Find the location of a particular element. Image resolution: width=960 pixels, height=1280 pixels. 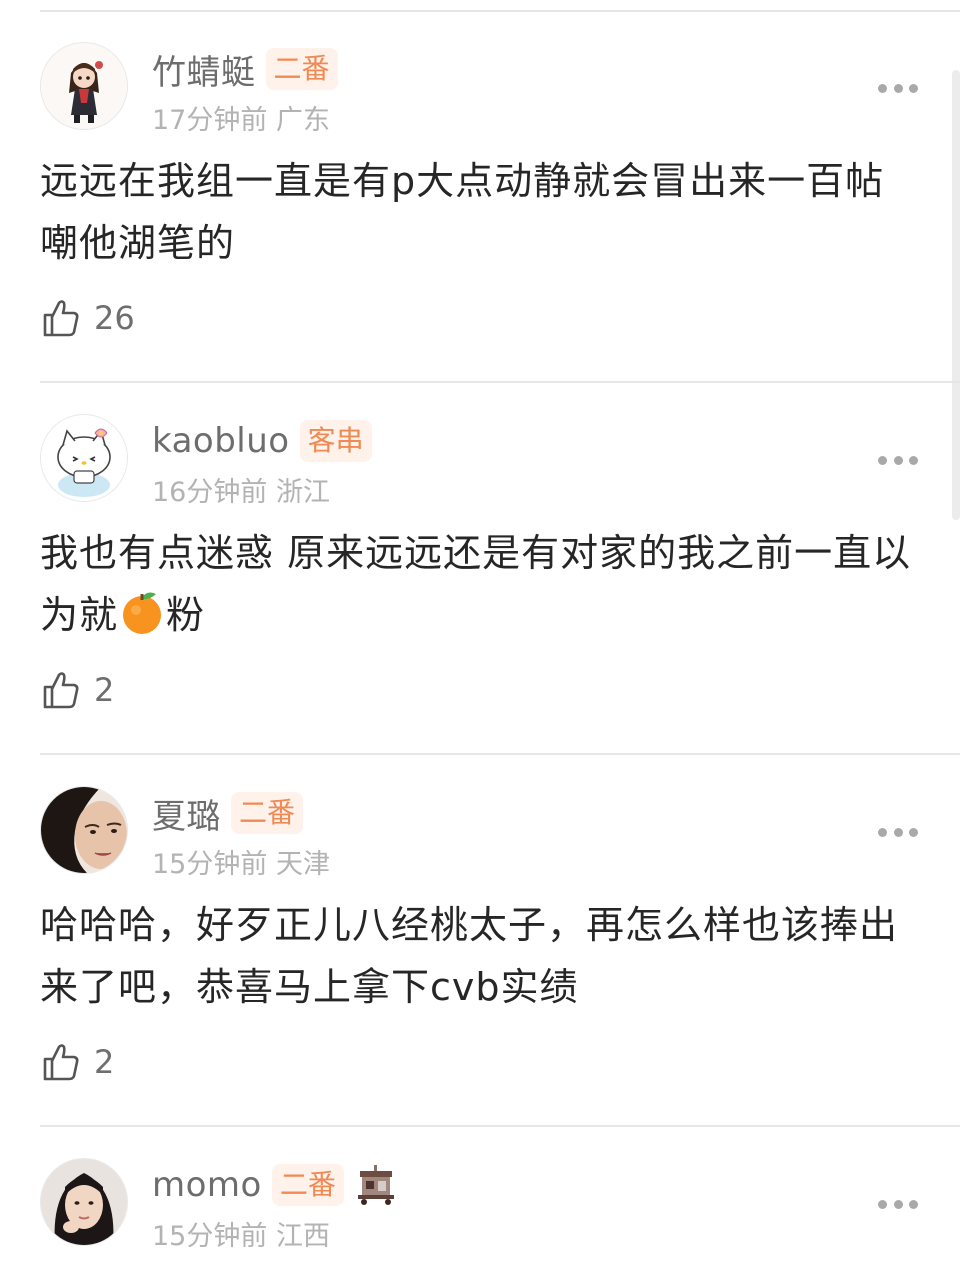

comment-meta: 16分钟前 浙江 is located at coordinates (241, 489).